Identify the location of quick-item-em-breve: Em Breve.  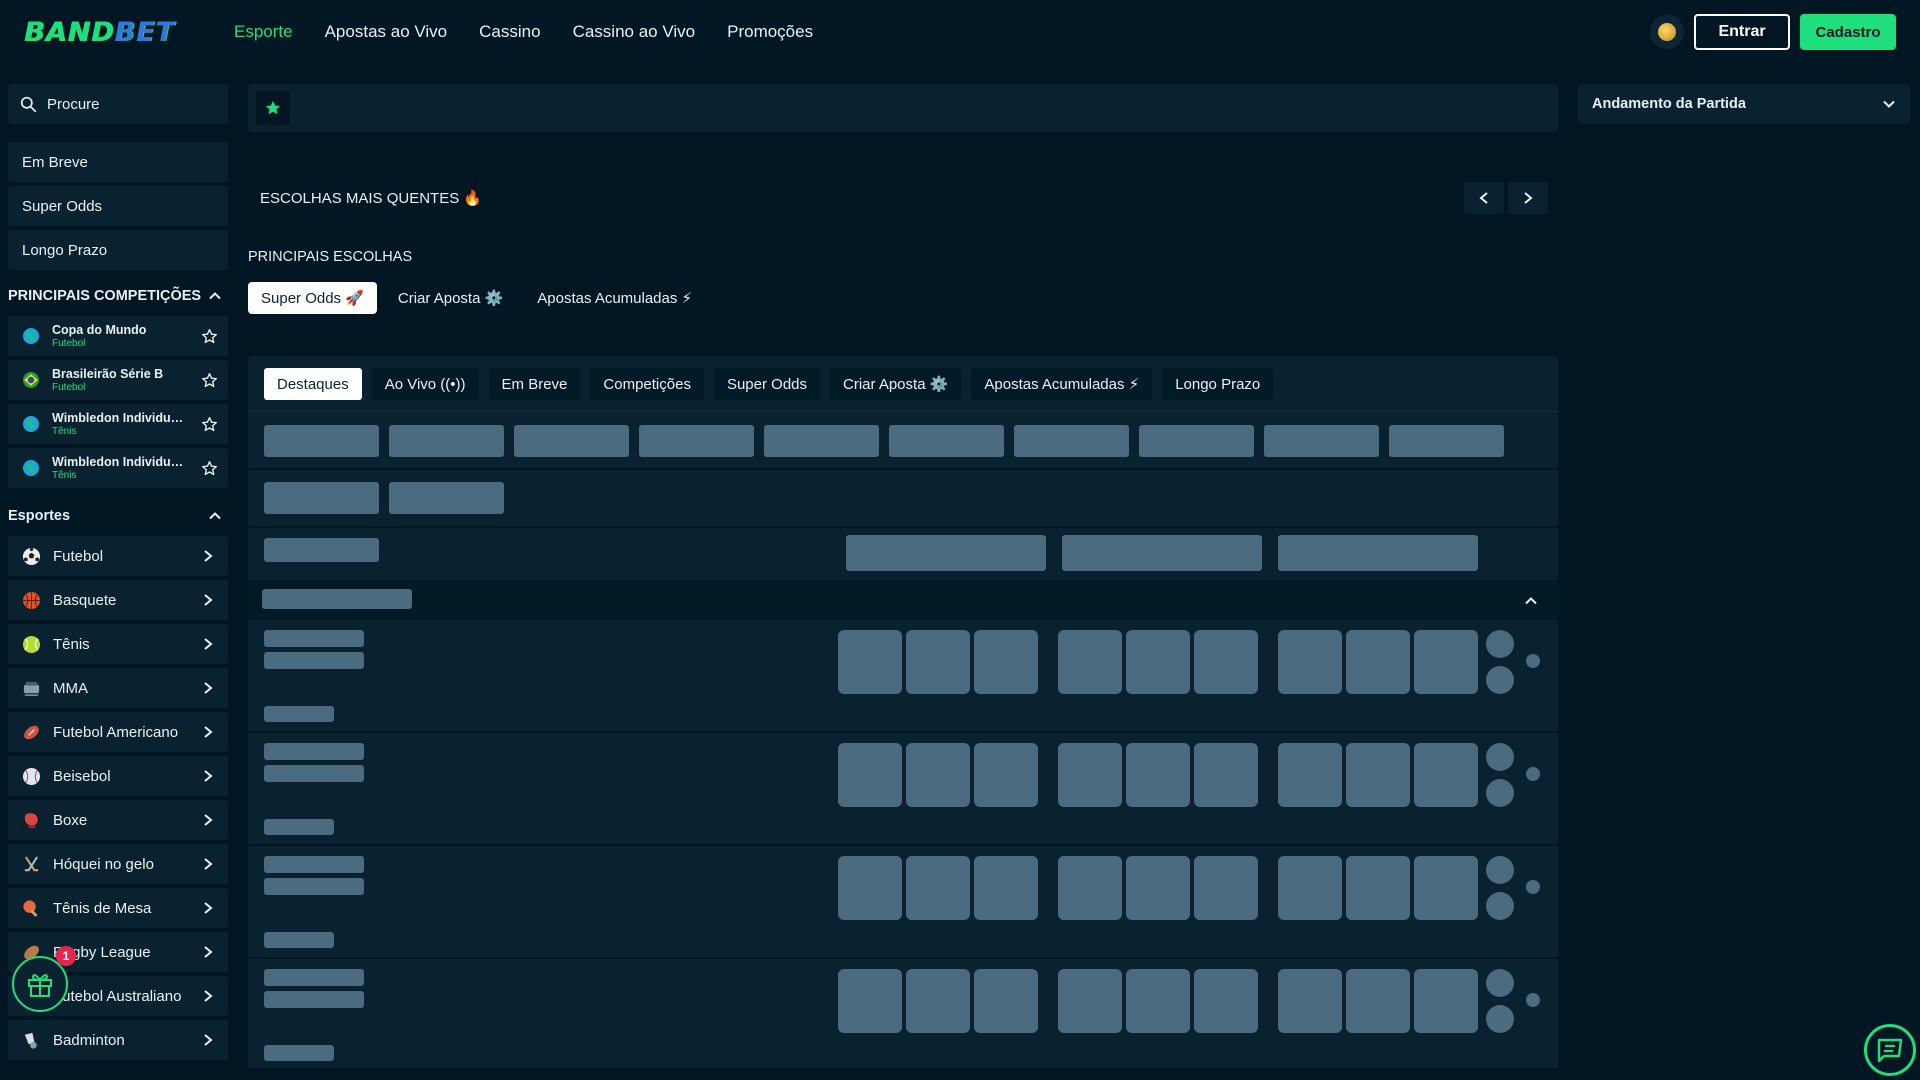
(118, 162).